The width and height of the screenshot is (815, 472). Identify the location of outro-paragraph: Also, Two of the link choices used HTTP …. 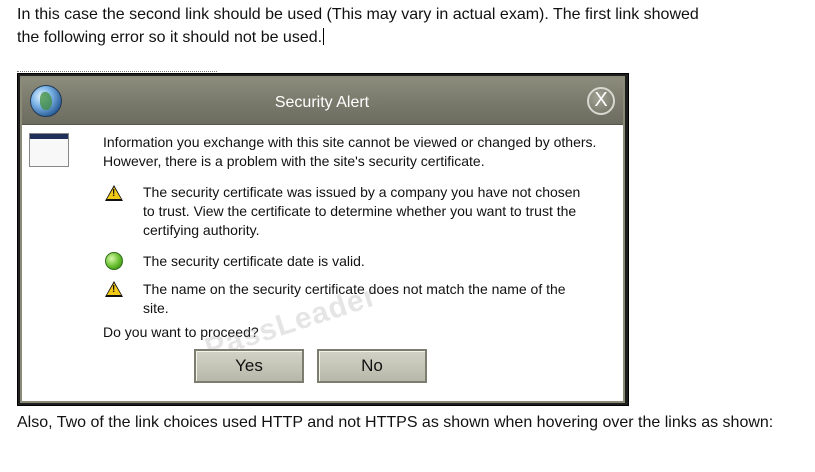
(395, 422).